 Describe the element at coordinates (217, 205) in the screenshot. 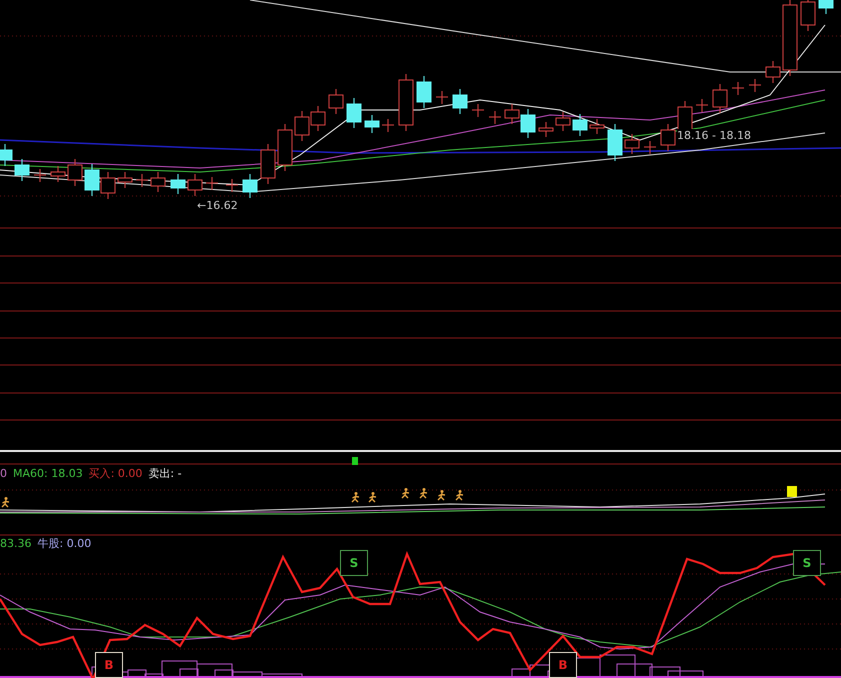

I see `price-label: ←16.62` at that location.